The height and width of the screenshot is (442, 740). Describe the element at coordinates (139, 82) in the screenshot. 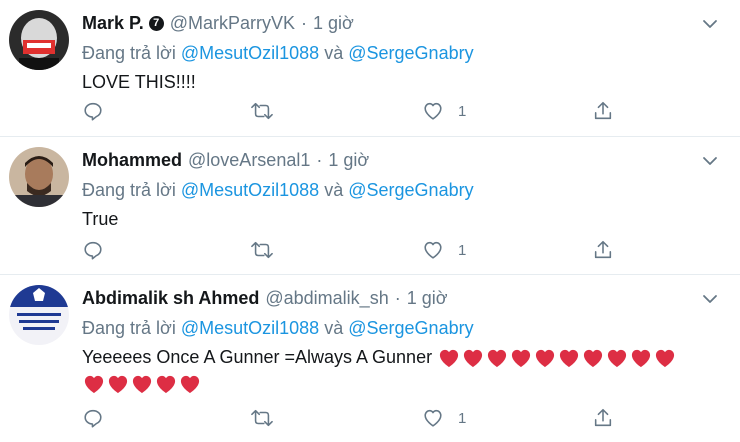

I see `tweet-text: LOVE THIS!!!!` at that location.